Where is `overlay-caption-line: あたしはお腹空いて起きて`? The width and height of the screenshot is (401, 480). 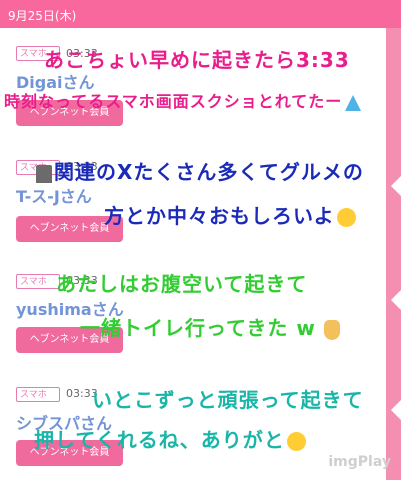 overlay-caption-line: あたしはお腹空いて起きて is located at coordinates (181, 282).